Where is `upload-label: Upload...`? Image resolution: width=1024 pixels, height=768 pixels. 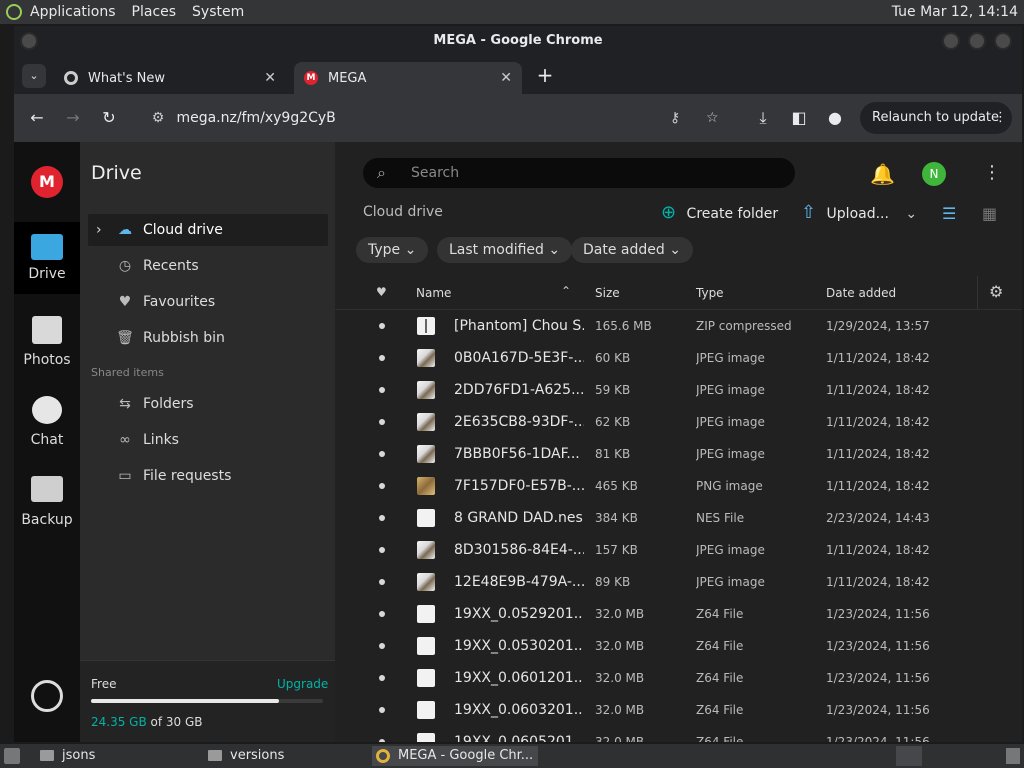
upload-label: Upload... is located at coordinates (857, 214).